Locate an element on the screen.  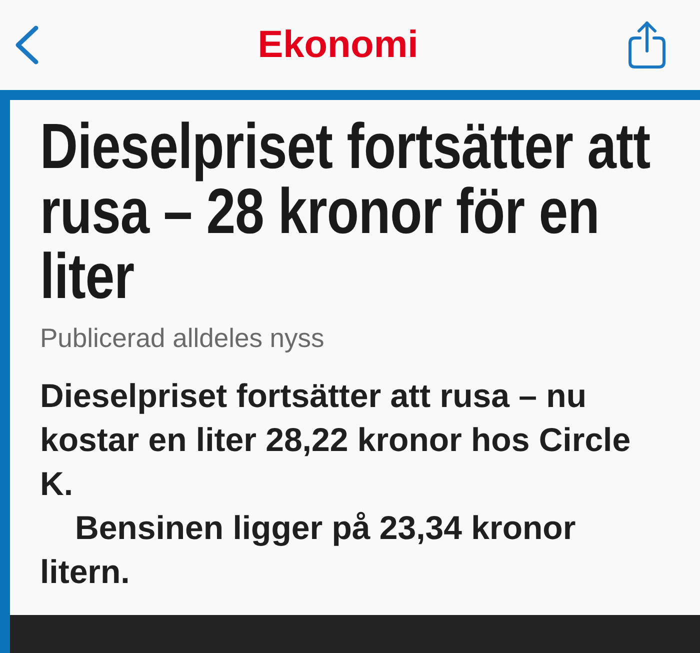
back-chevron-icon is located at coordinates (27, 45).